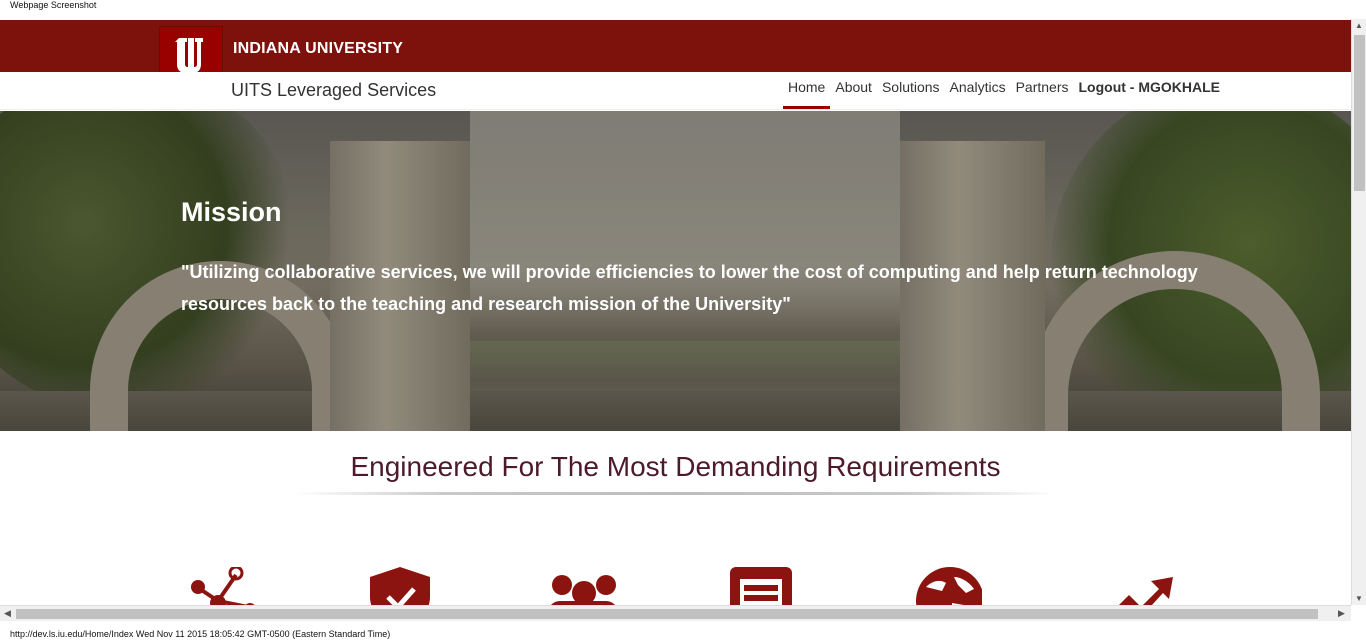 This screenshot has width=1366, height=640. Describe the element at coordinates (1341, 613) in the screenshot. I see `scroll-right-icon: ▶` at that location.